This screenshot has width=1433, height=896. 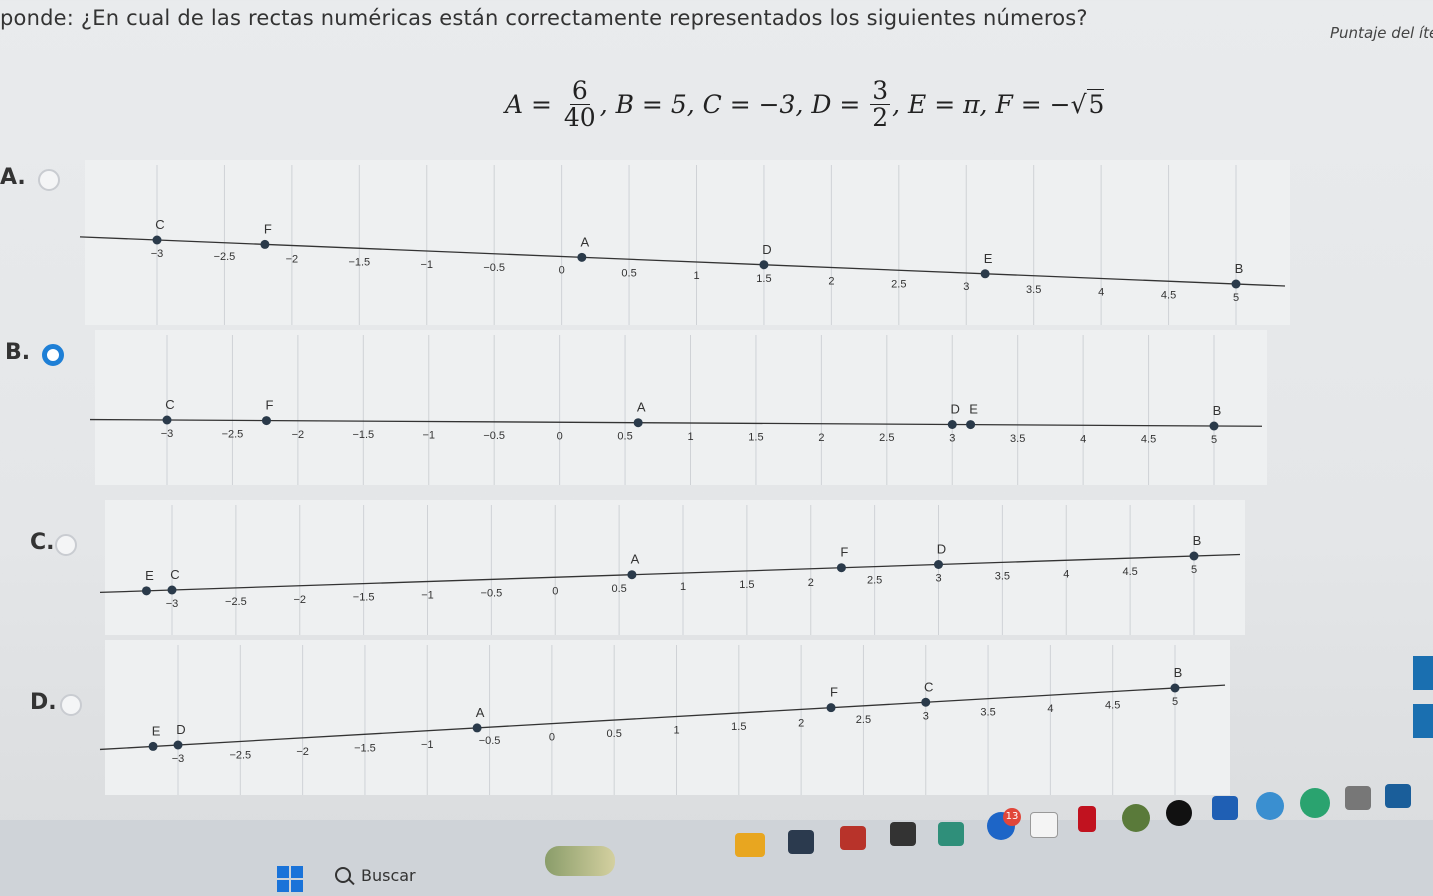 I want to click on search-icon, so click(x=343, y=875).